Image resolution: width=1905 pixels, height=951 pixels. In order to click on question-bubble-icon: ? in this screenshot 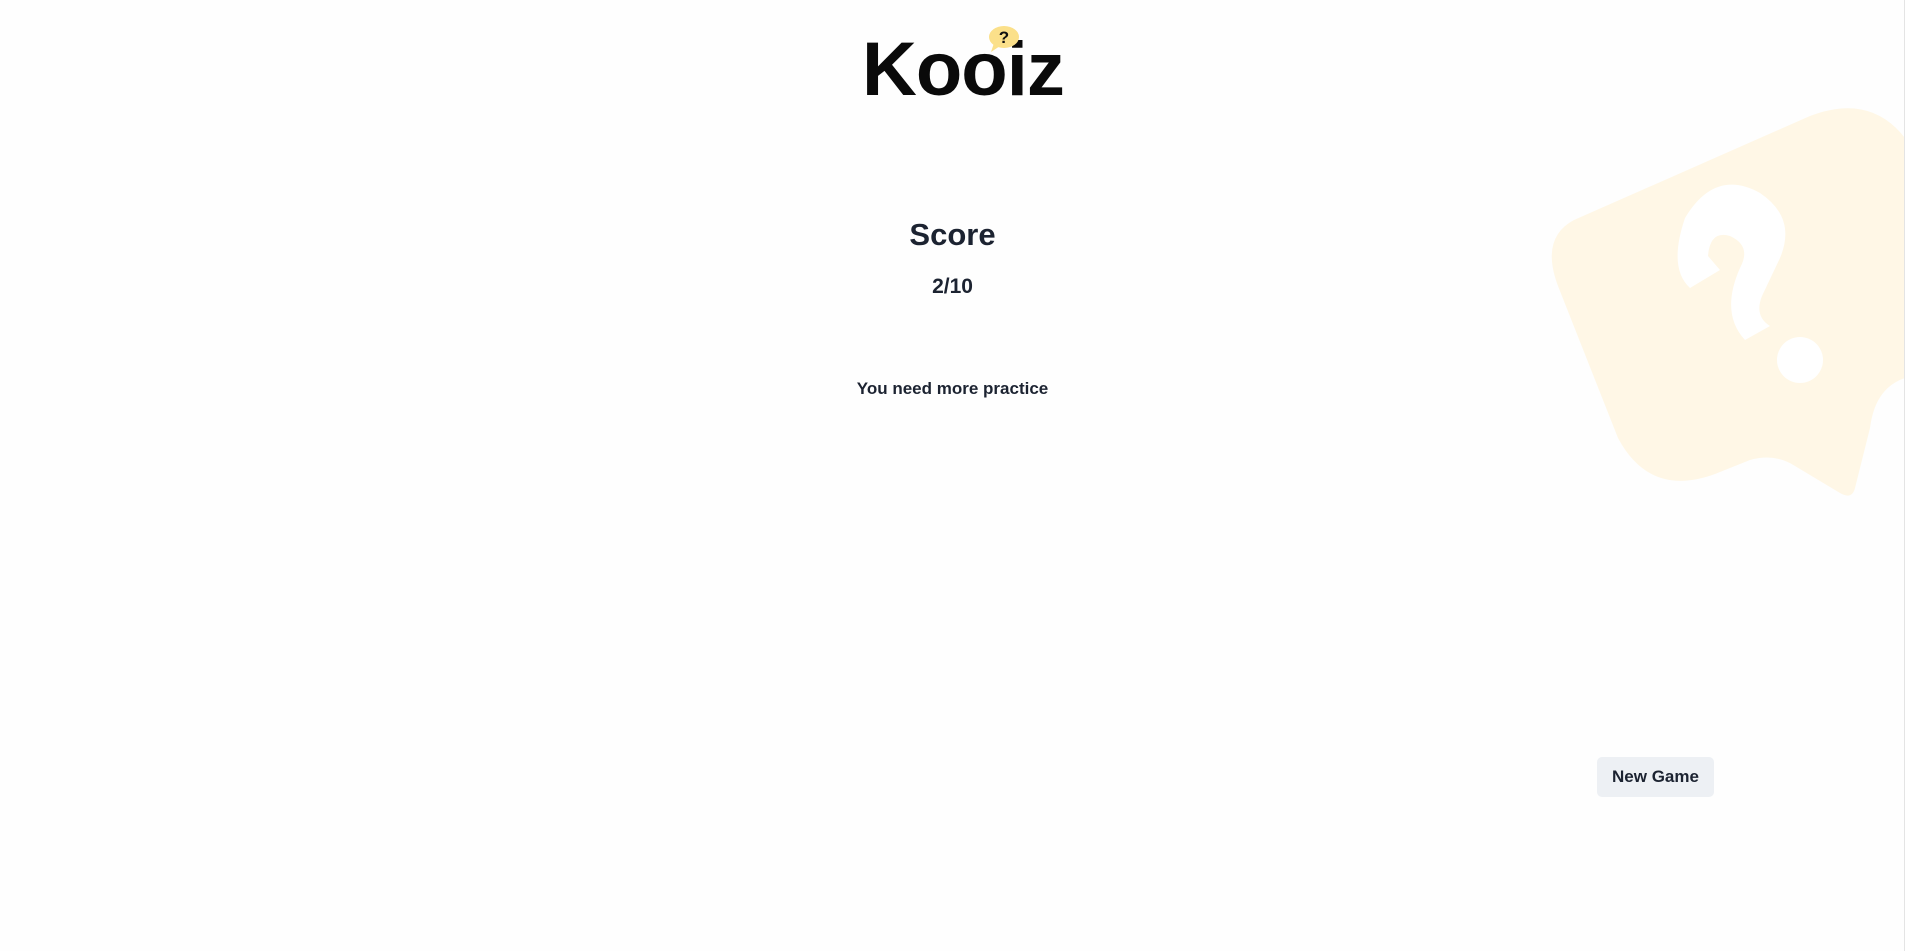, I will do `click(1004, 39)`.